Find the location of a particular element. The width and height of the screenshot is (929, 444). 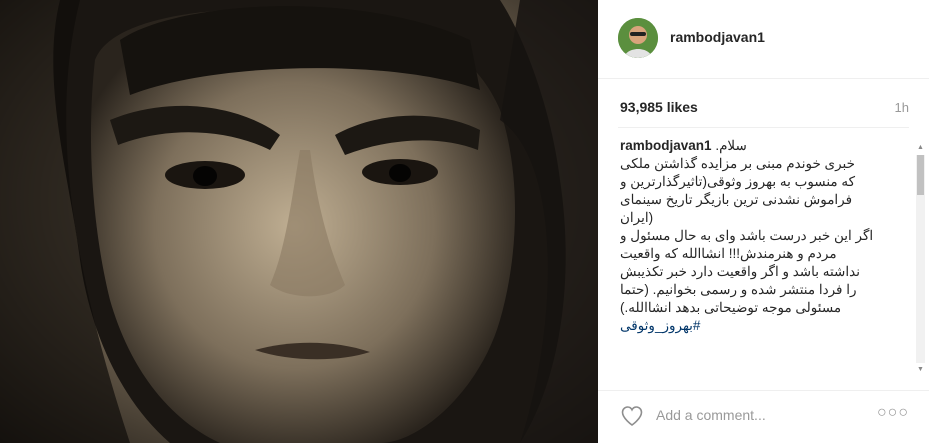

caption-first-line: .سلام is located at coordinates (731, 145).